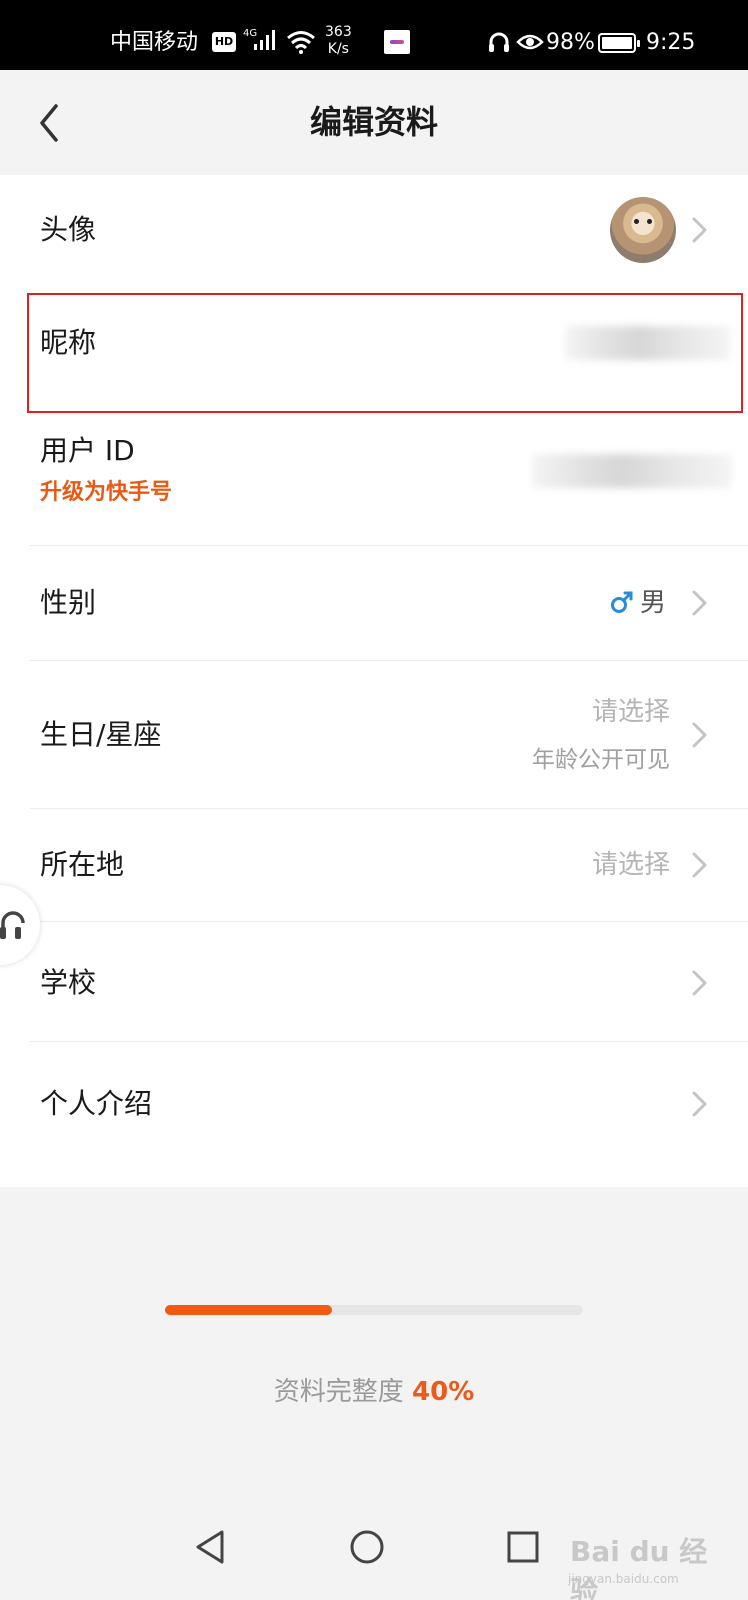 The image size is (748, 1600). What do you see at coordinates (643, 230) in the screenshot?
I see `avatar` at bounding box center [643, 230].